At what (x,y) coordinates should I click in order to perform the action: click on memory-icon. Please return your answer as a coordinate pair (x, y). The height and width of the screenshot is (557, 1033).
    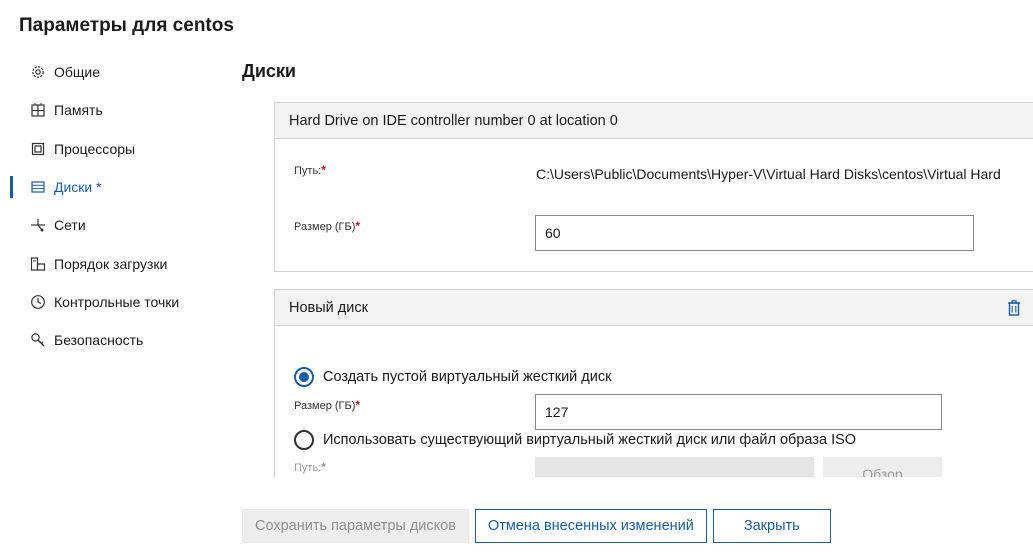
    Looking at the image, I should click on (38, 110).